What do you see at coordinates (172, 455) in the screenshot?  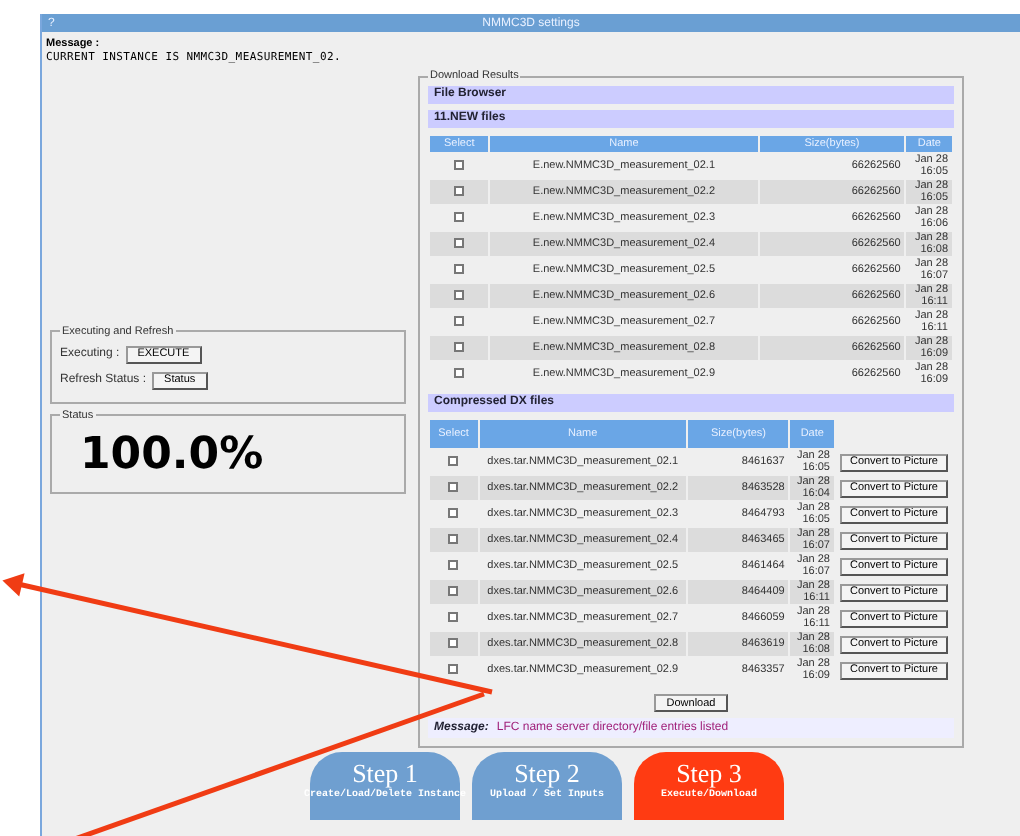 I see `status-value: 100.0%` at bounding box center [172, 455].